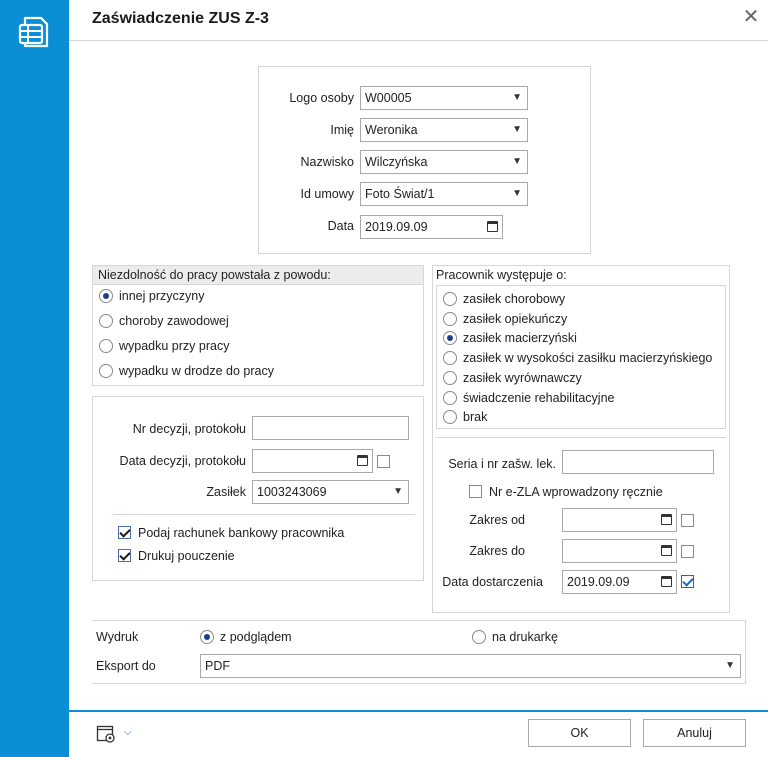 The width and height of the screenshot is (768, 757). I want to click on radio-label: innej przyczyny, so click(162, 296).